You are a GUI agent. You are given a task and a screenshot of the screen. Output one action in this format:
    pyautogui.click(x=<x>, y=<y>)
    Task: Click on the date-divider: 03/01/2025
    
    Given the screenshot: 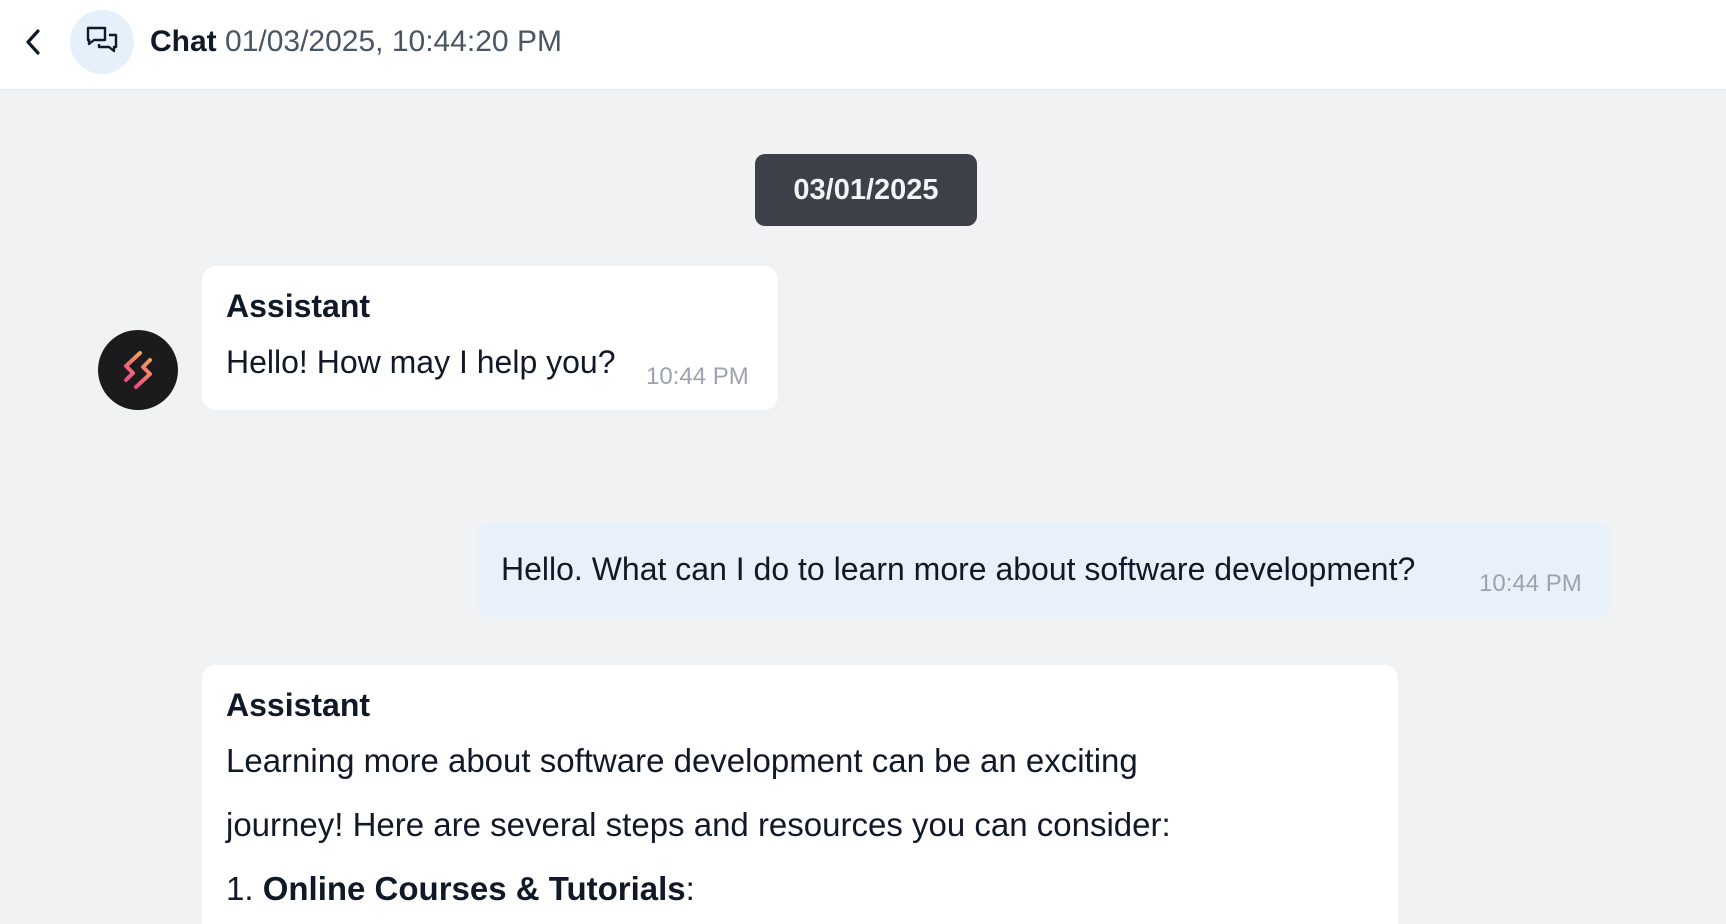 What is the action you would take?
    pyautogui.click(x=866, y=190)
    